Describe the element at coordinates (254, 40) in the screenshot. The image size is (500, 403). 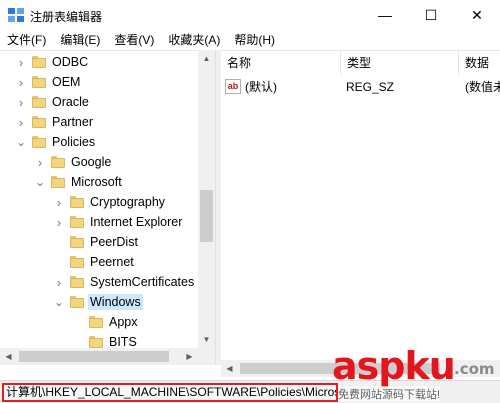
I see `menu-help: 帮助(H)` at that location.